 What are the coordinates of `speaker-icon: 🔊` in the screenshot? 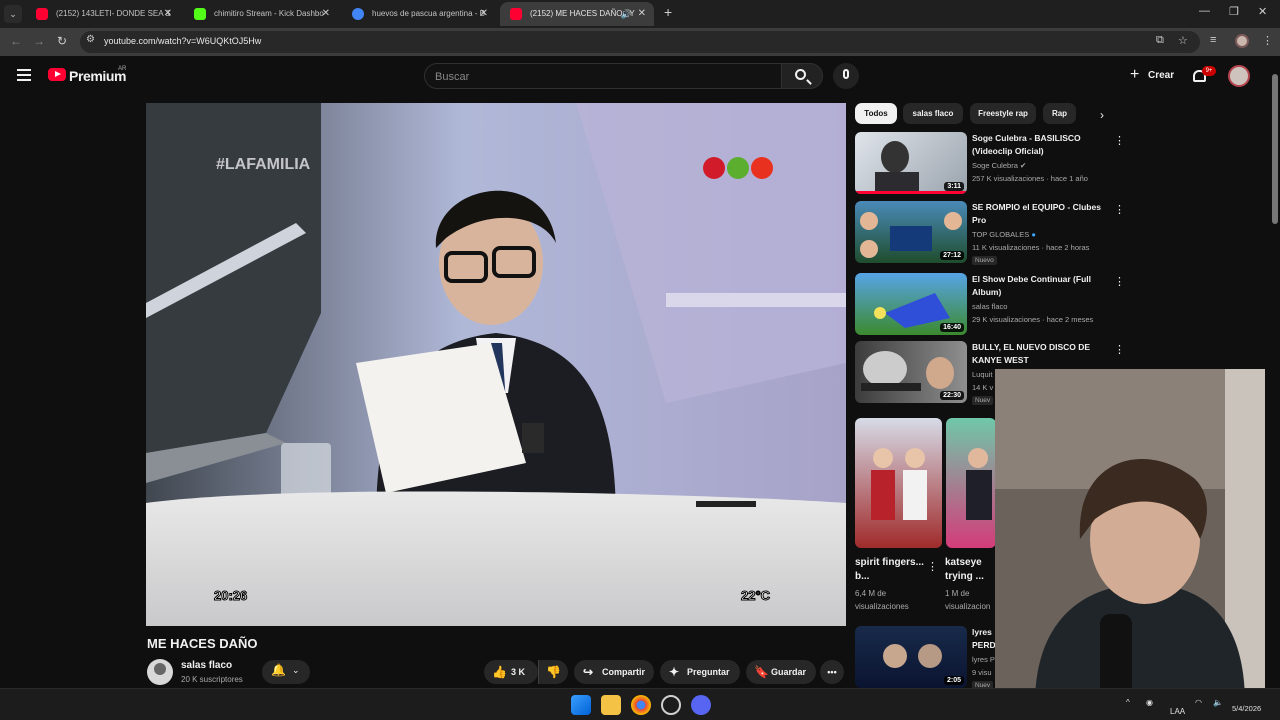 It's located at (626, 14).